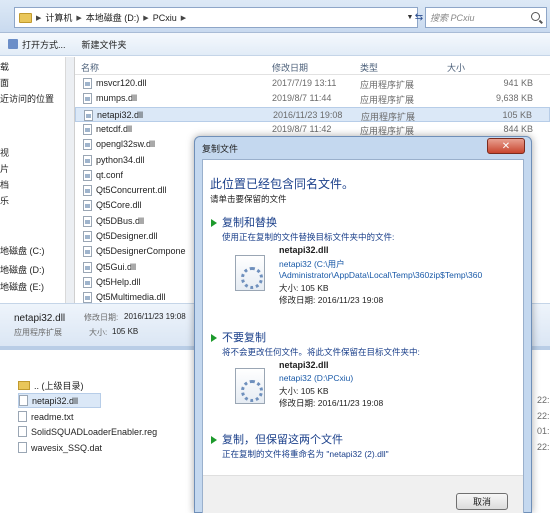 The width and height of the screenshot is (550, 513). What do you see at coordinates (363, 148) in the screenshot?
I see `dialog-titlebar: 复制文件 ✕` at bounding box center [363, 148].